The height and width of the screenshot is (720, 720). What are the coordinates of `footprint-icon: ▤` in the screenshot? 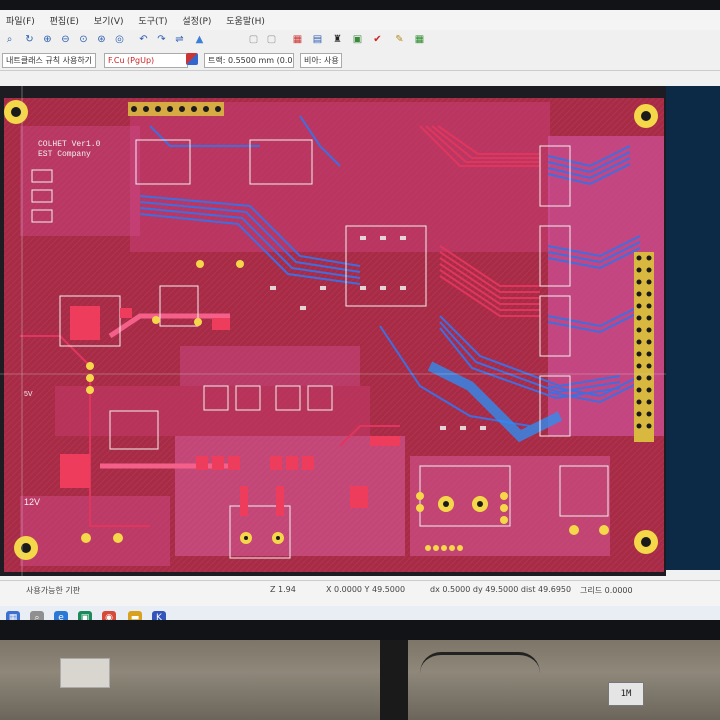 It's located at (317, 39).